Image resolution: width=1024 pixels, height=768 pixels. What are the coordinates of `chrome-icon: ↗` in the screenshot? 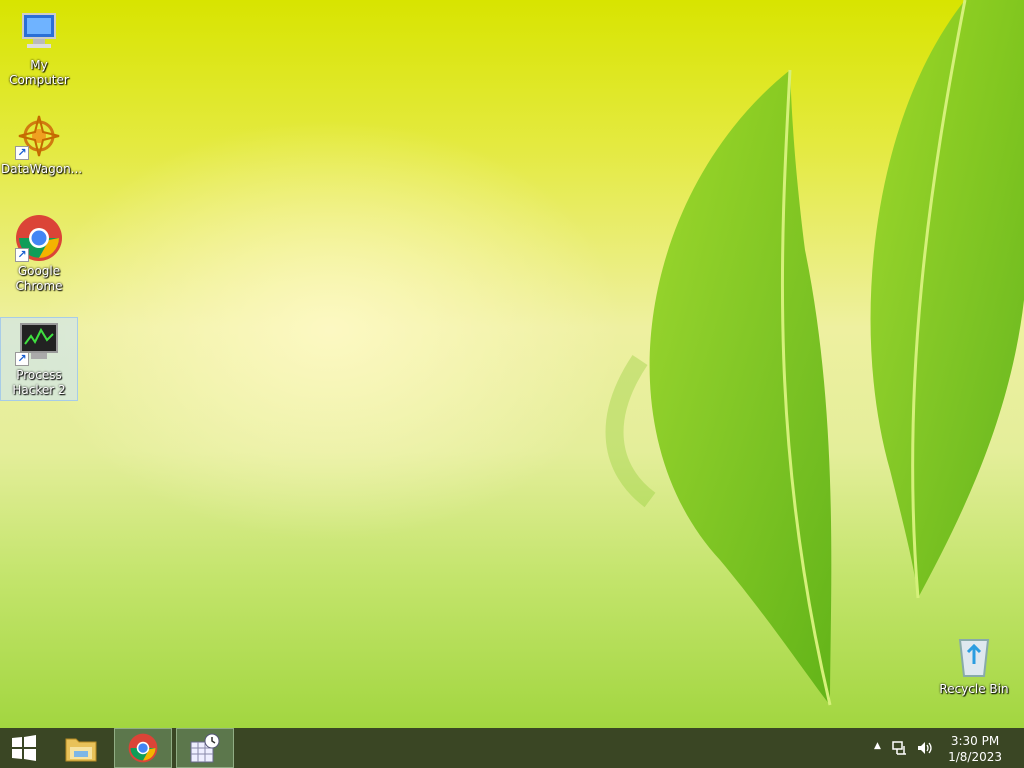 It's located at (39, 238).